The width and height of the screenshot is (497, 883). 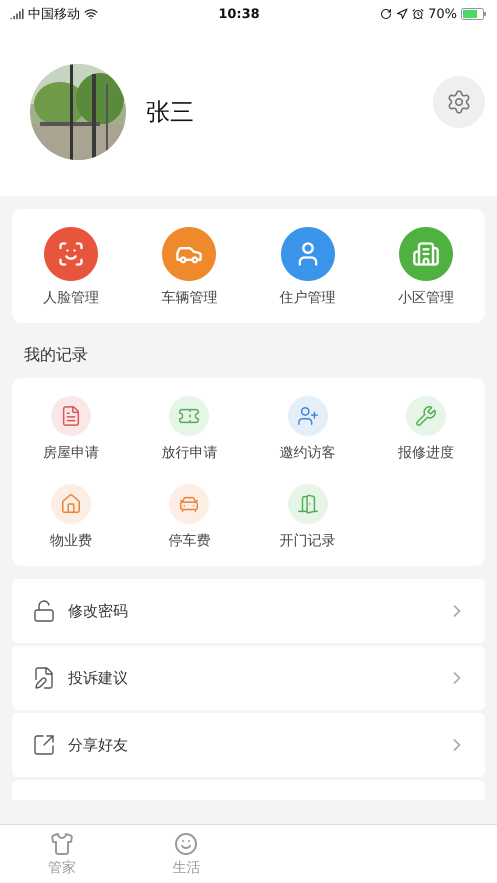 I want to click on alarm-icon, so click(x=418, y=14).